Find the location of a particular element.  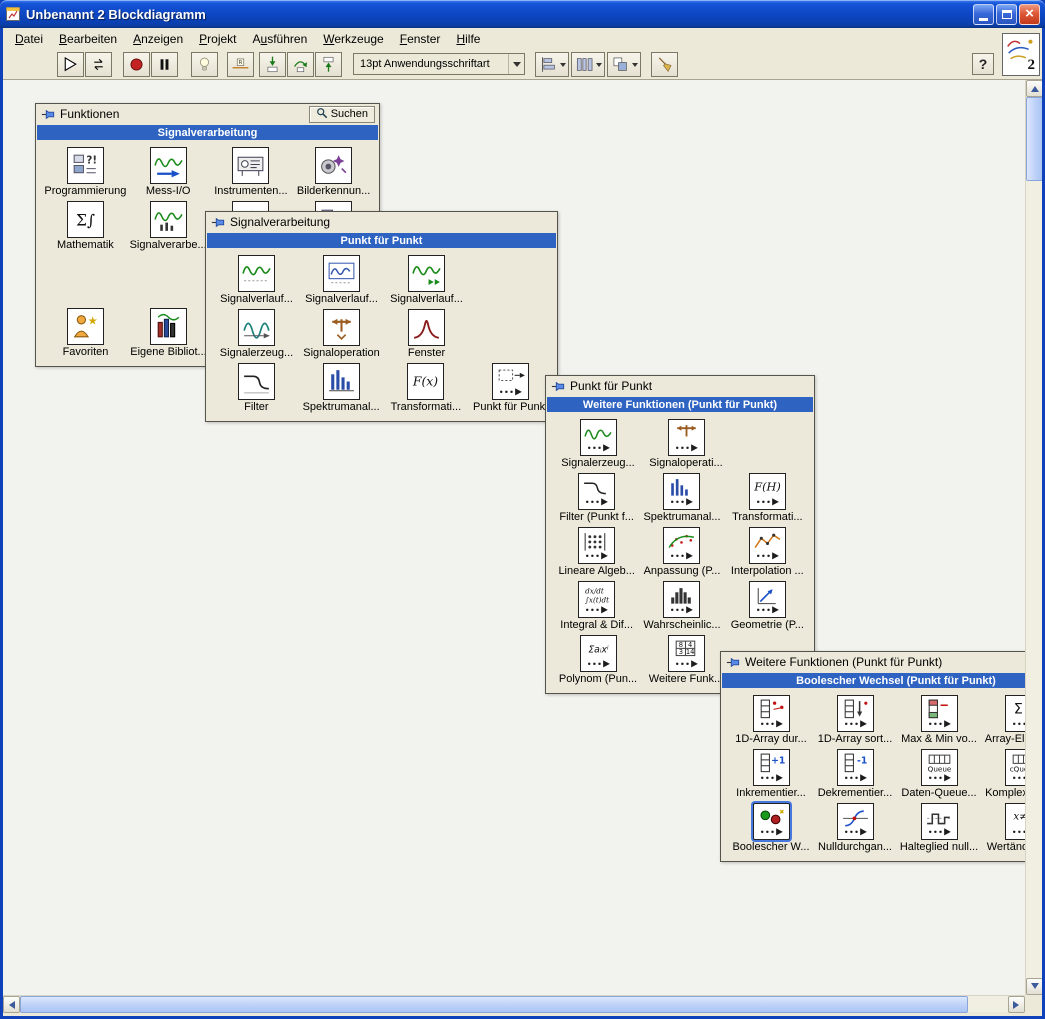

step-over-button is located at coordinates (300, 64).